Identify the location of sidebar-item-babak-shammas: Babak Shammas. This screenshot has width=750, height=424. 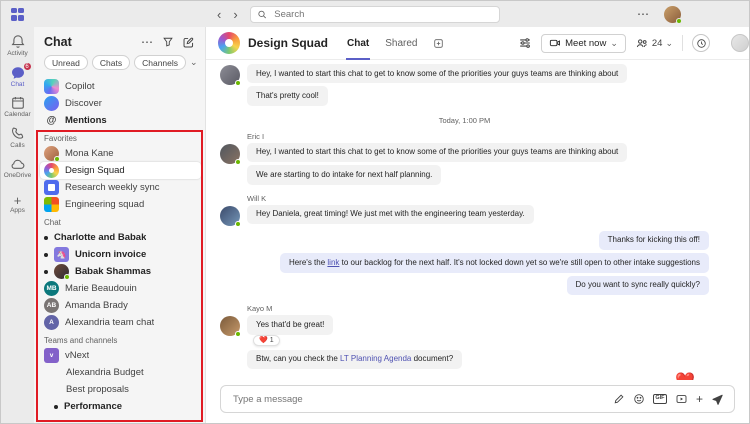
(120, 271).